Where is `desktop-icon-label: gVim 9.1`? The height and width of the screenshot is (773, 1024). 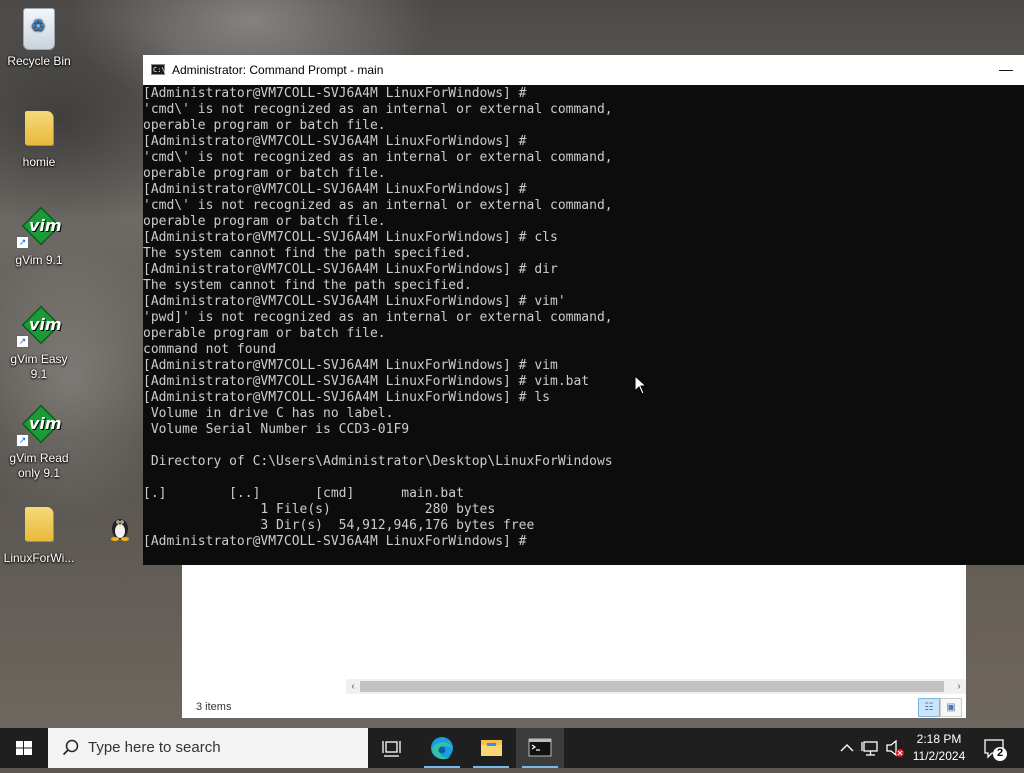
desktop-icon-label: gVim 9.1 is located at coordinates (39, 260).